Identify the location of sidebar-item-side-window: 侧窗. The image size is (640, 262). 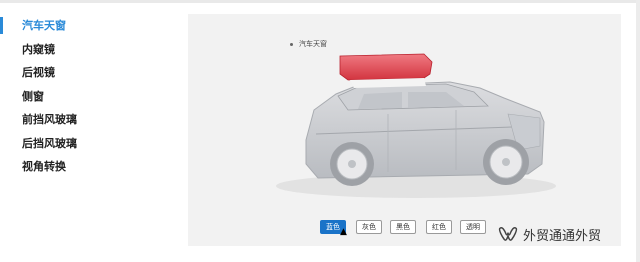
(90, 97).